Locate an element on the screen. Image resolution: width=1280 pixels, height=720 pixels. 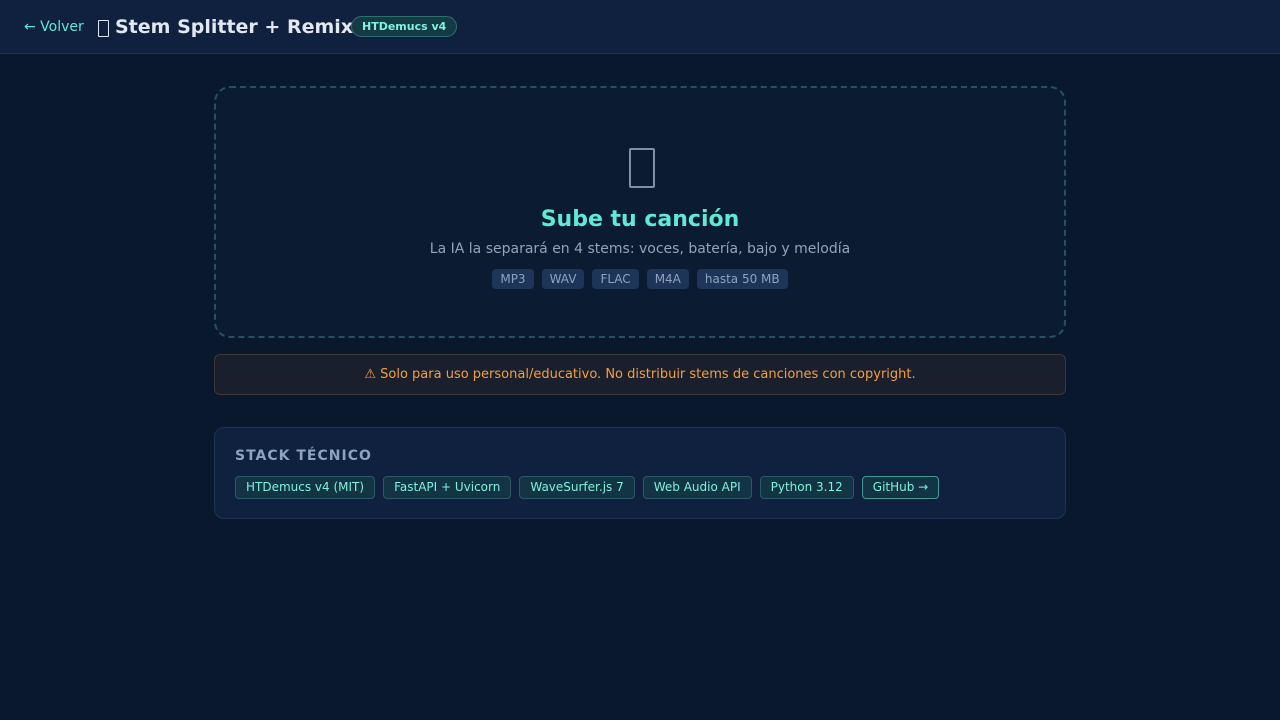
upload-title: Sube tu canción is located at coordinates (640, 219).